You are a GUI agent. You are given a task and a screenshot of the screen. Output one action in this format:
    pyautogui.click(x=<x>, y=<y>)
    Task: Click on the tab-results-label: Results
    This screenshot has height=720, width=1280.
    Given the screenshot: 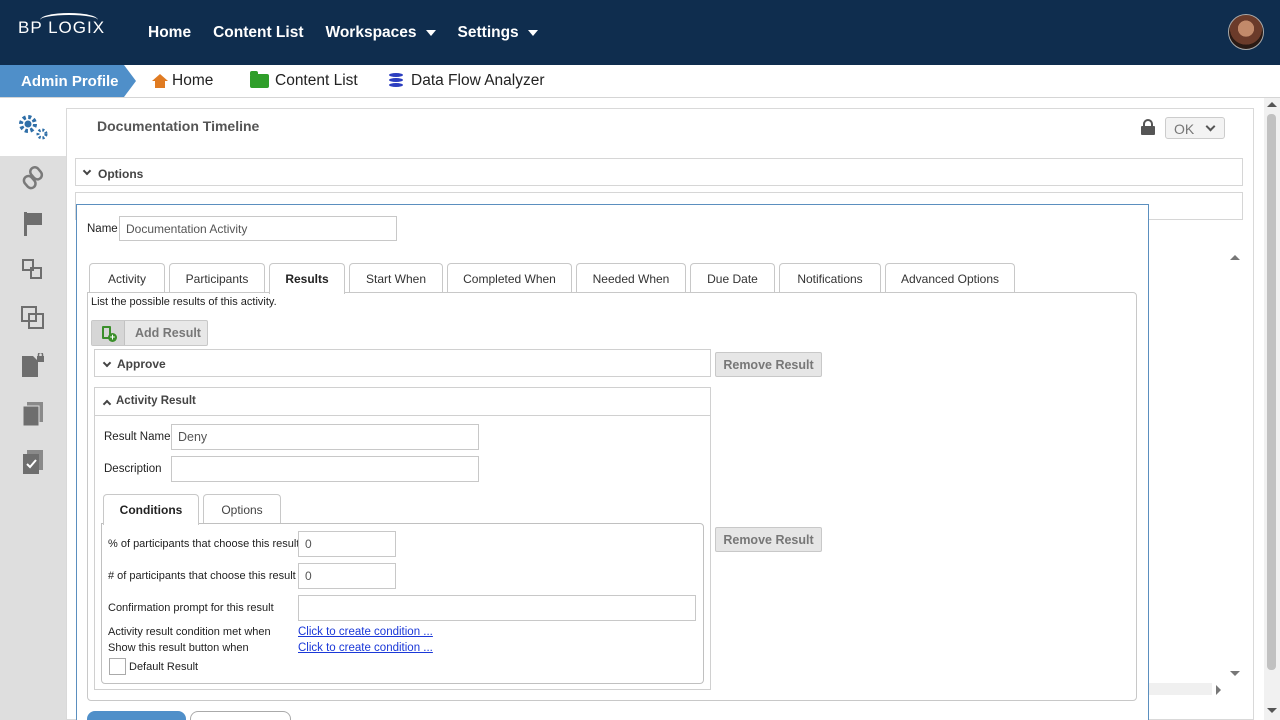 What is the action you would take?
    pyautogui.click(x=307, y=279)
    